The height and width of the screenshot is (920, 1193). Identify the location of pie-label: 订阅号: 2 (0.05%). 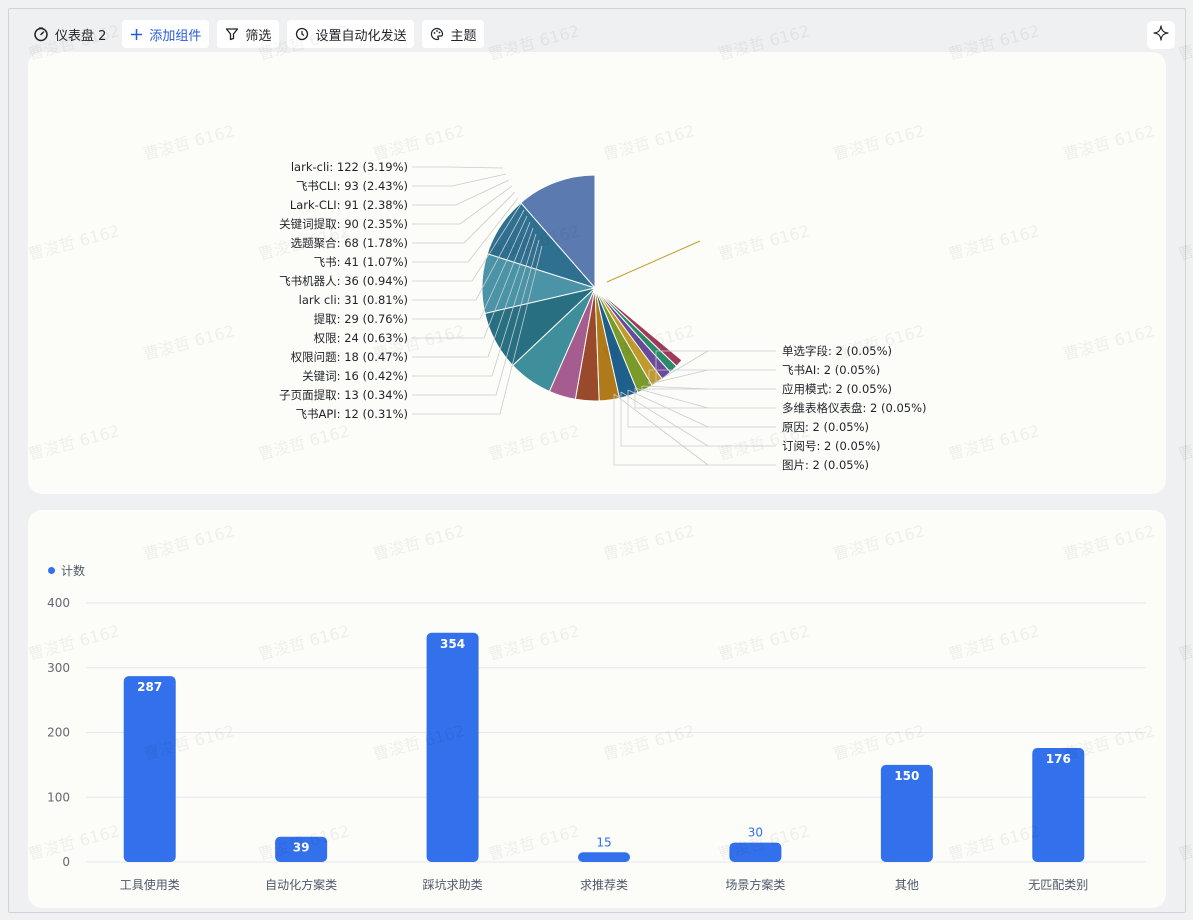
(831, 446).